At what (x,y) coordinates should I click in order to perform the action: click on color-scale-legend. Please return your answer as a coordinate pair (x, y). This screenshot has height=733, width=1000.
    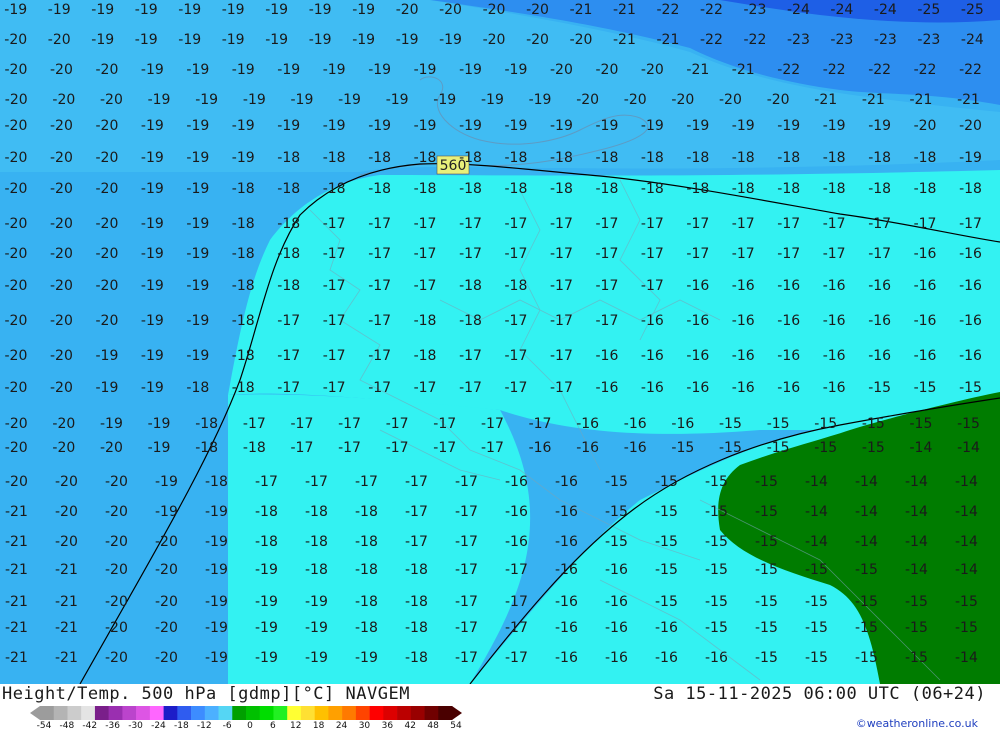
    Looking at the image, I should click on (246, 713).